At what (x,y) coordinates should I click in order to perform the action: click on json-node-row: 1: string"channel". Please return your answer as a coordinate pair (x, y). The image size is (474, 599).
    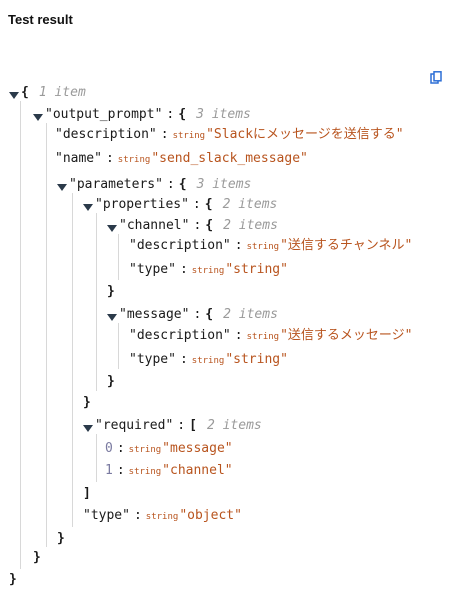
    Looking at the image, I should click on (169, 471).